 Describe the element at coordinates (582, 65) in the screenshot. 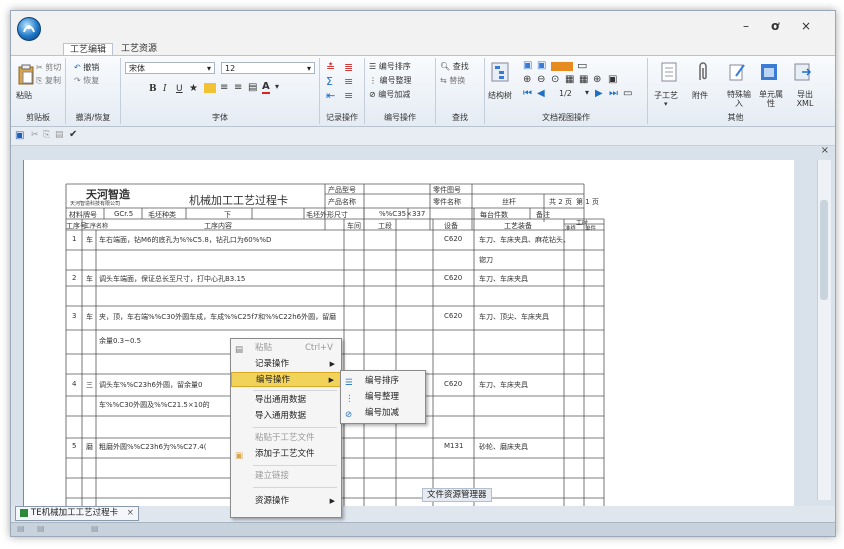

I see `rectangle-icon: ▭` at that location.